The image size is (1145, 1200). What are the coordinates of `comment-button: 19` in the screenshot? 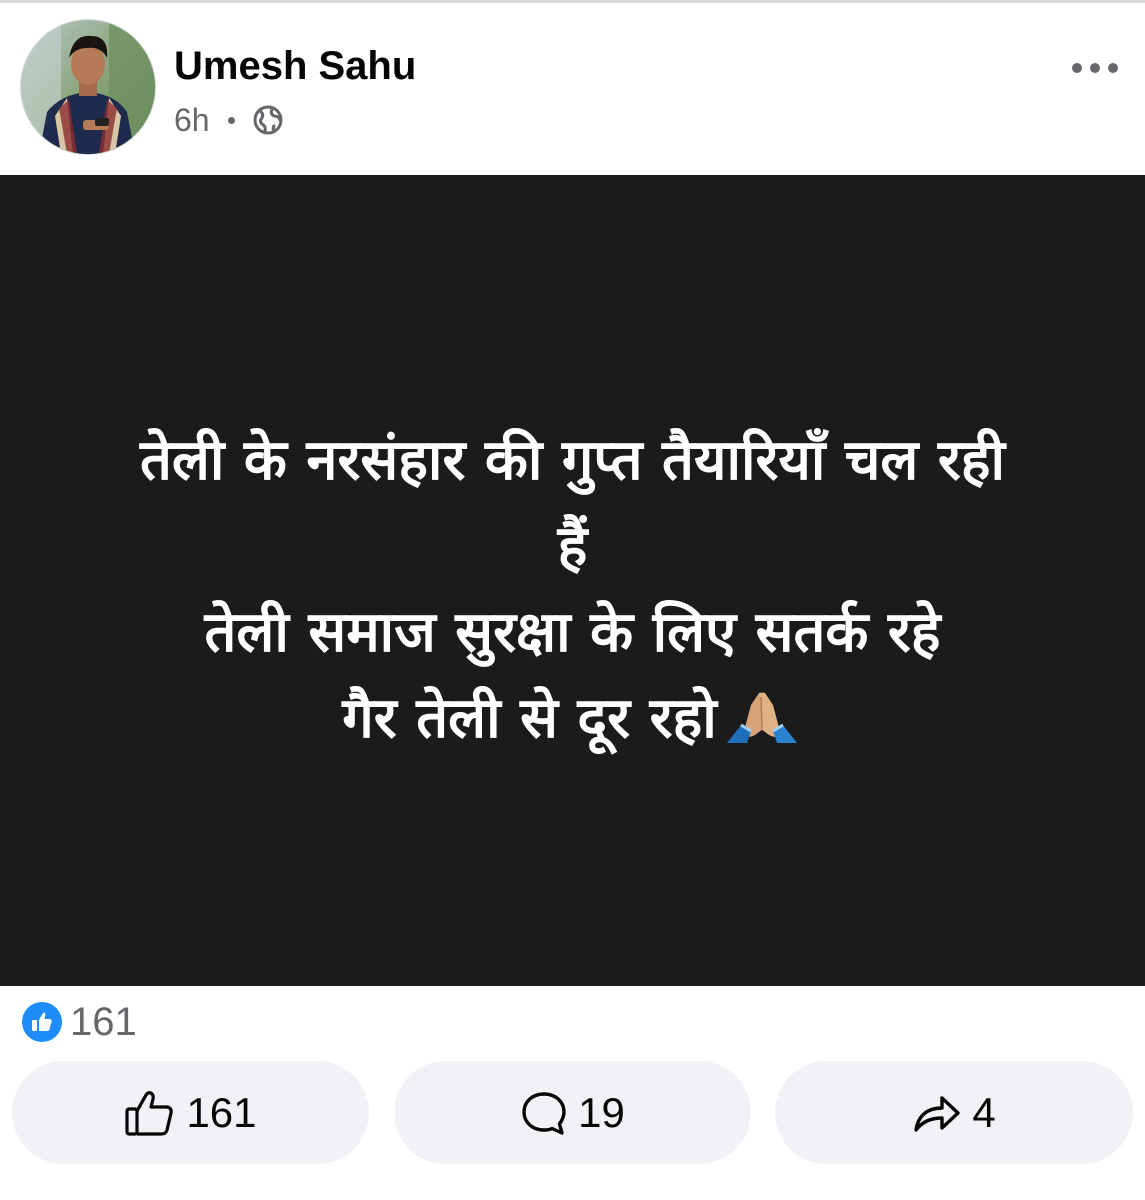 It's located at (572, 1112).